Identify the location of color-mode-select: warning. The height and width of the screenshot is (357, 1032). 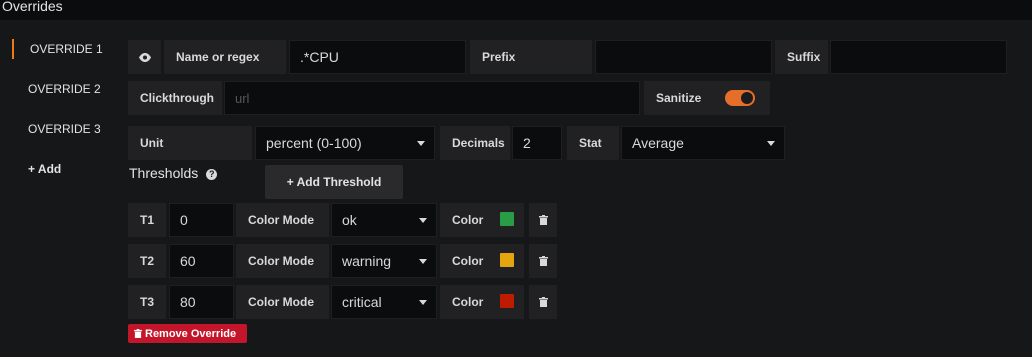
(384, 261).